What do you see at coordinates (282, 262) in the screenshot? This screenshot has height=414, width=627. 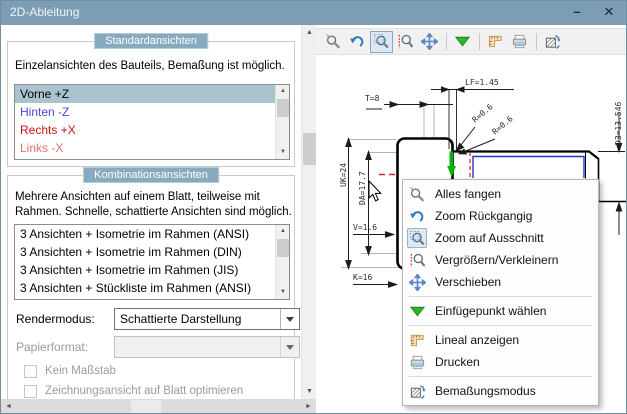 I see `combination-views-scrollbar: ▲ ▼` at bounding box center [282, 262].